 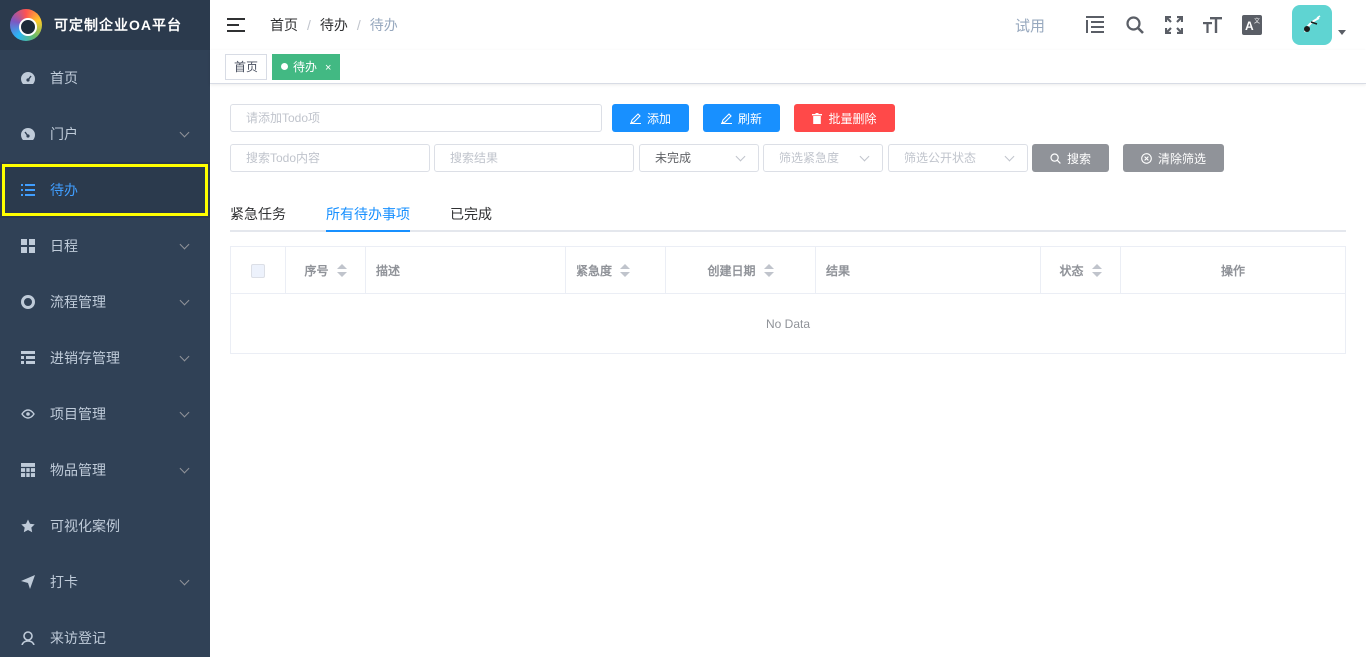 I want to click on todo-table: 序号 描述 紧急度 创建日期 结果 状态 操作 No Data, so click(x=788, y=300).